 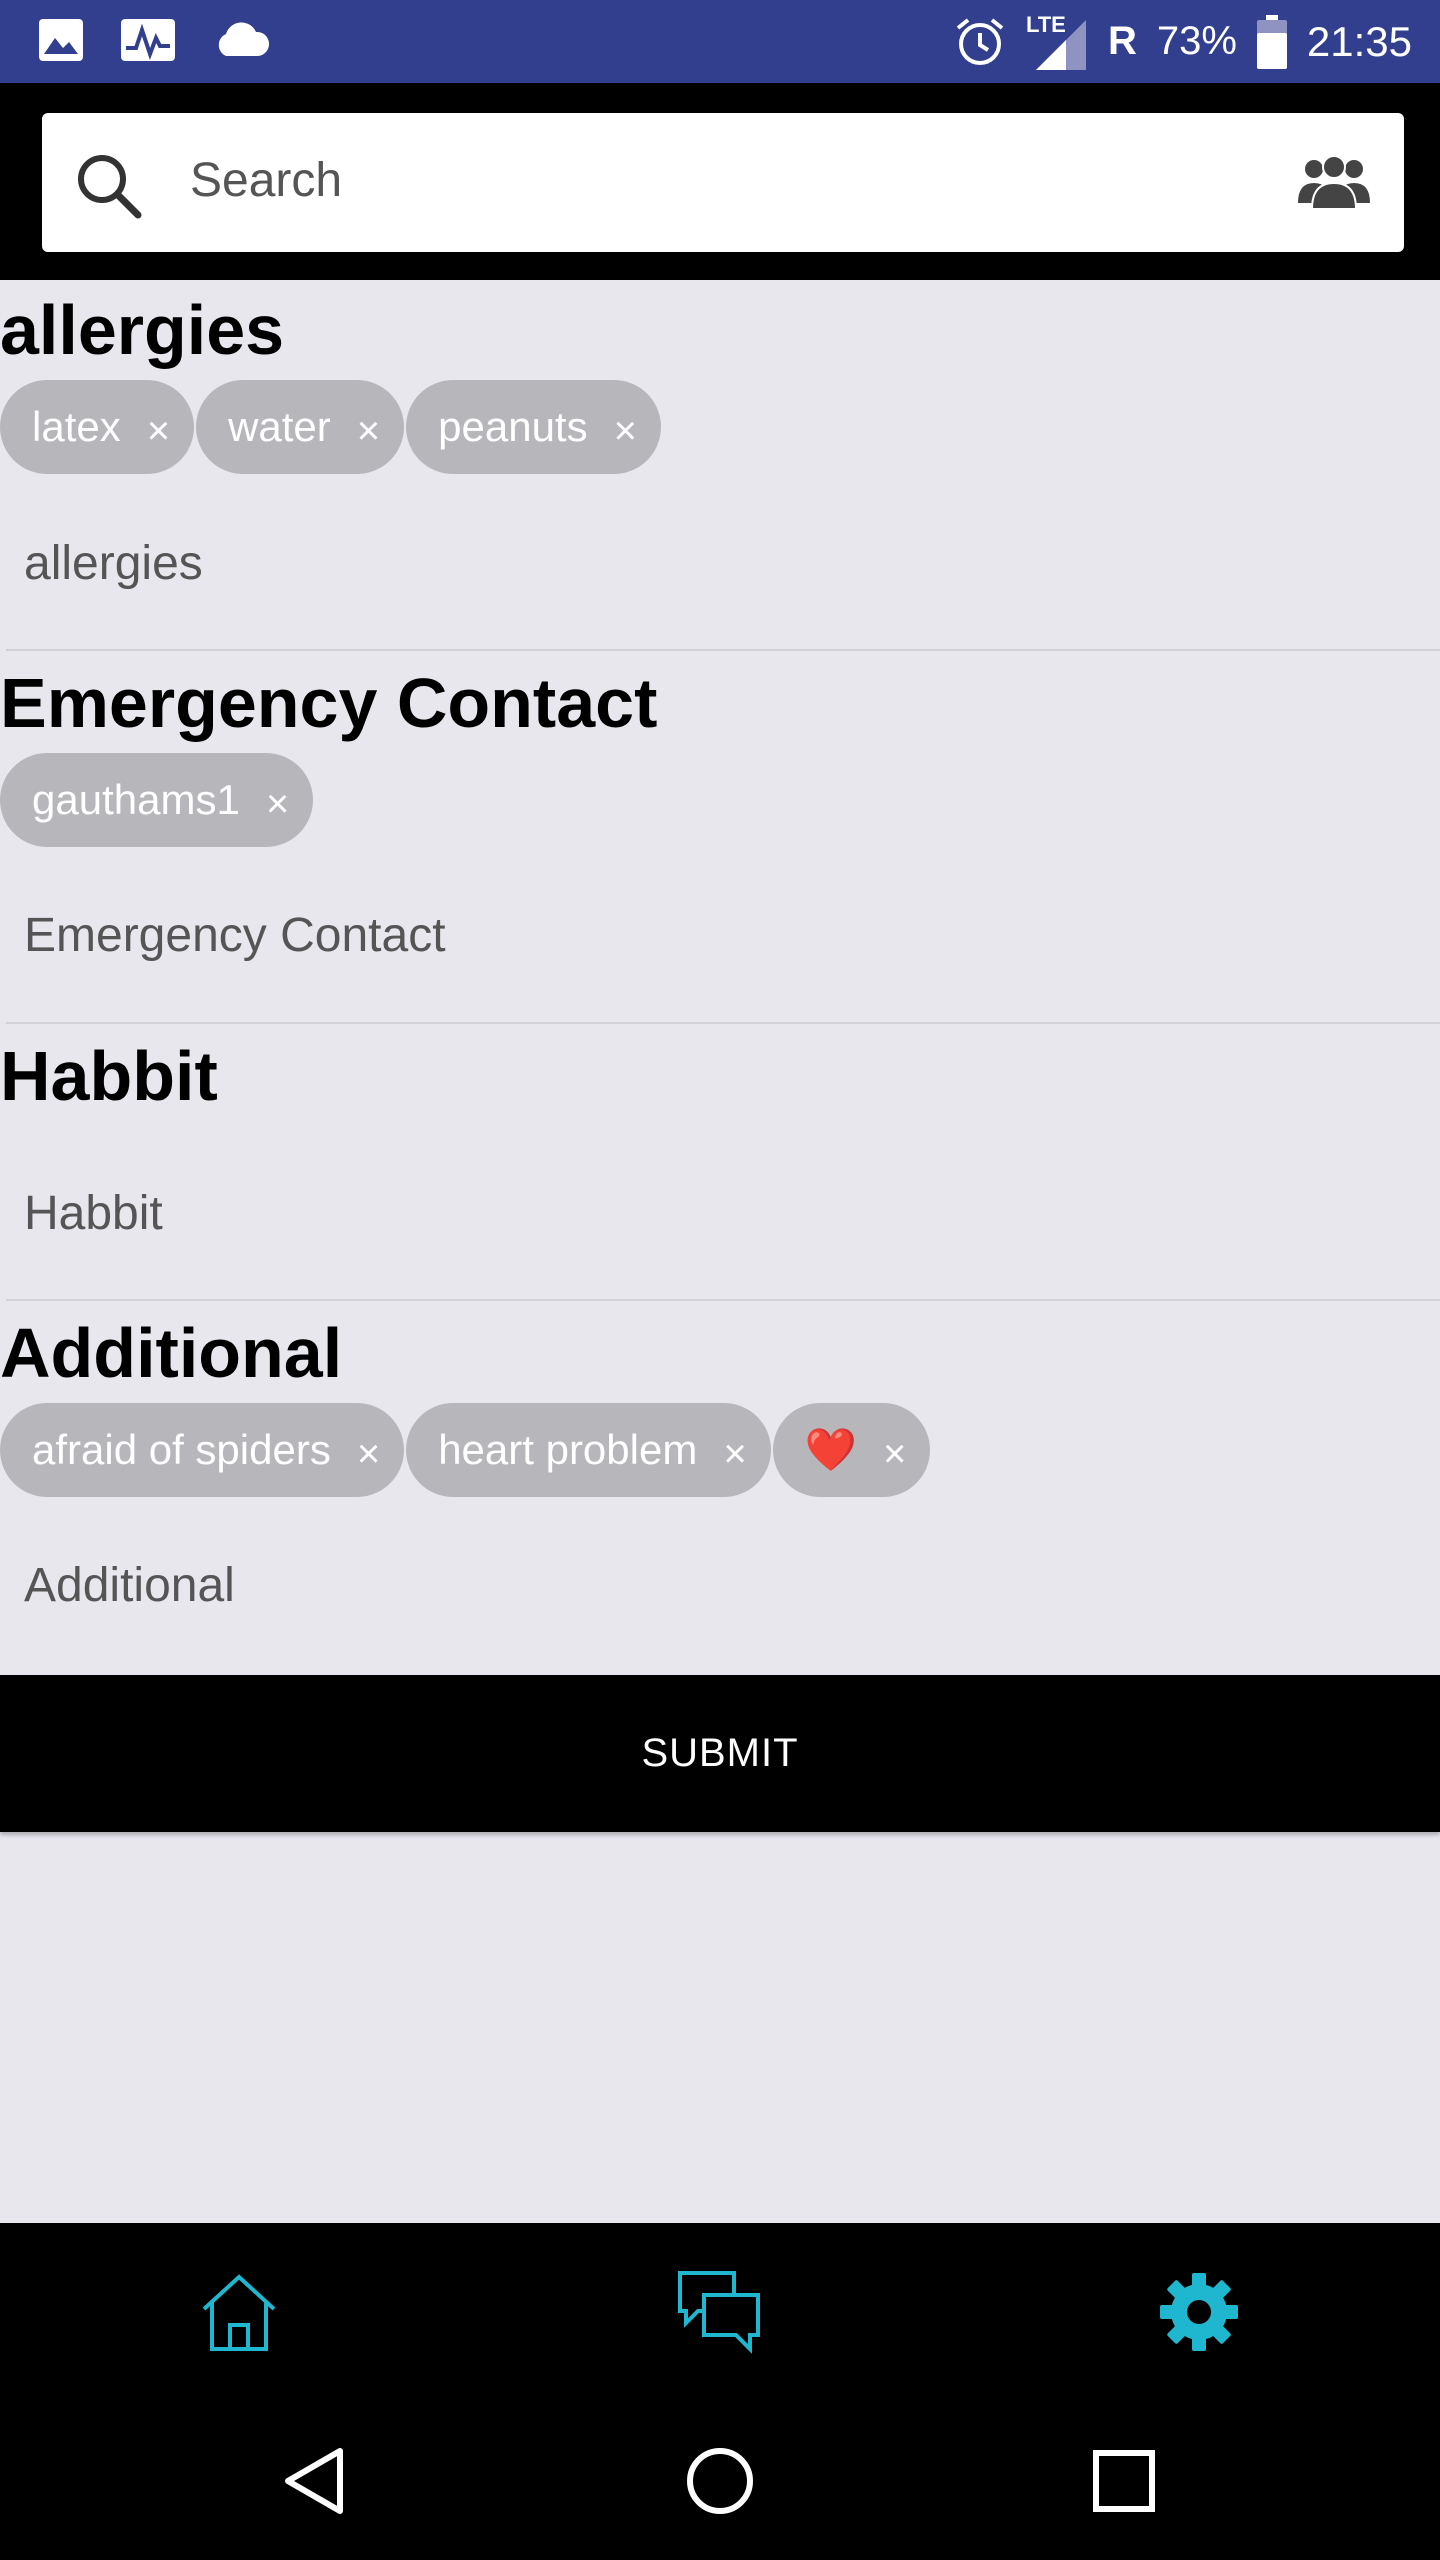 I want to click on chip-label: ❤️, so click(x=830, y=1449).